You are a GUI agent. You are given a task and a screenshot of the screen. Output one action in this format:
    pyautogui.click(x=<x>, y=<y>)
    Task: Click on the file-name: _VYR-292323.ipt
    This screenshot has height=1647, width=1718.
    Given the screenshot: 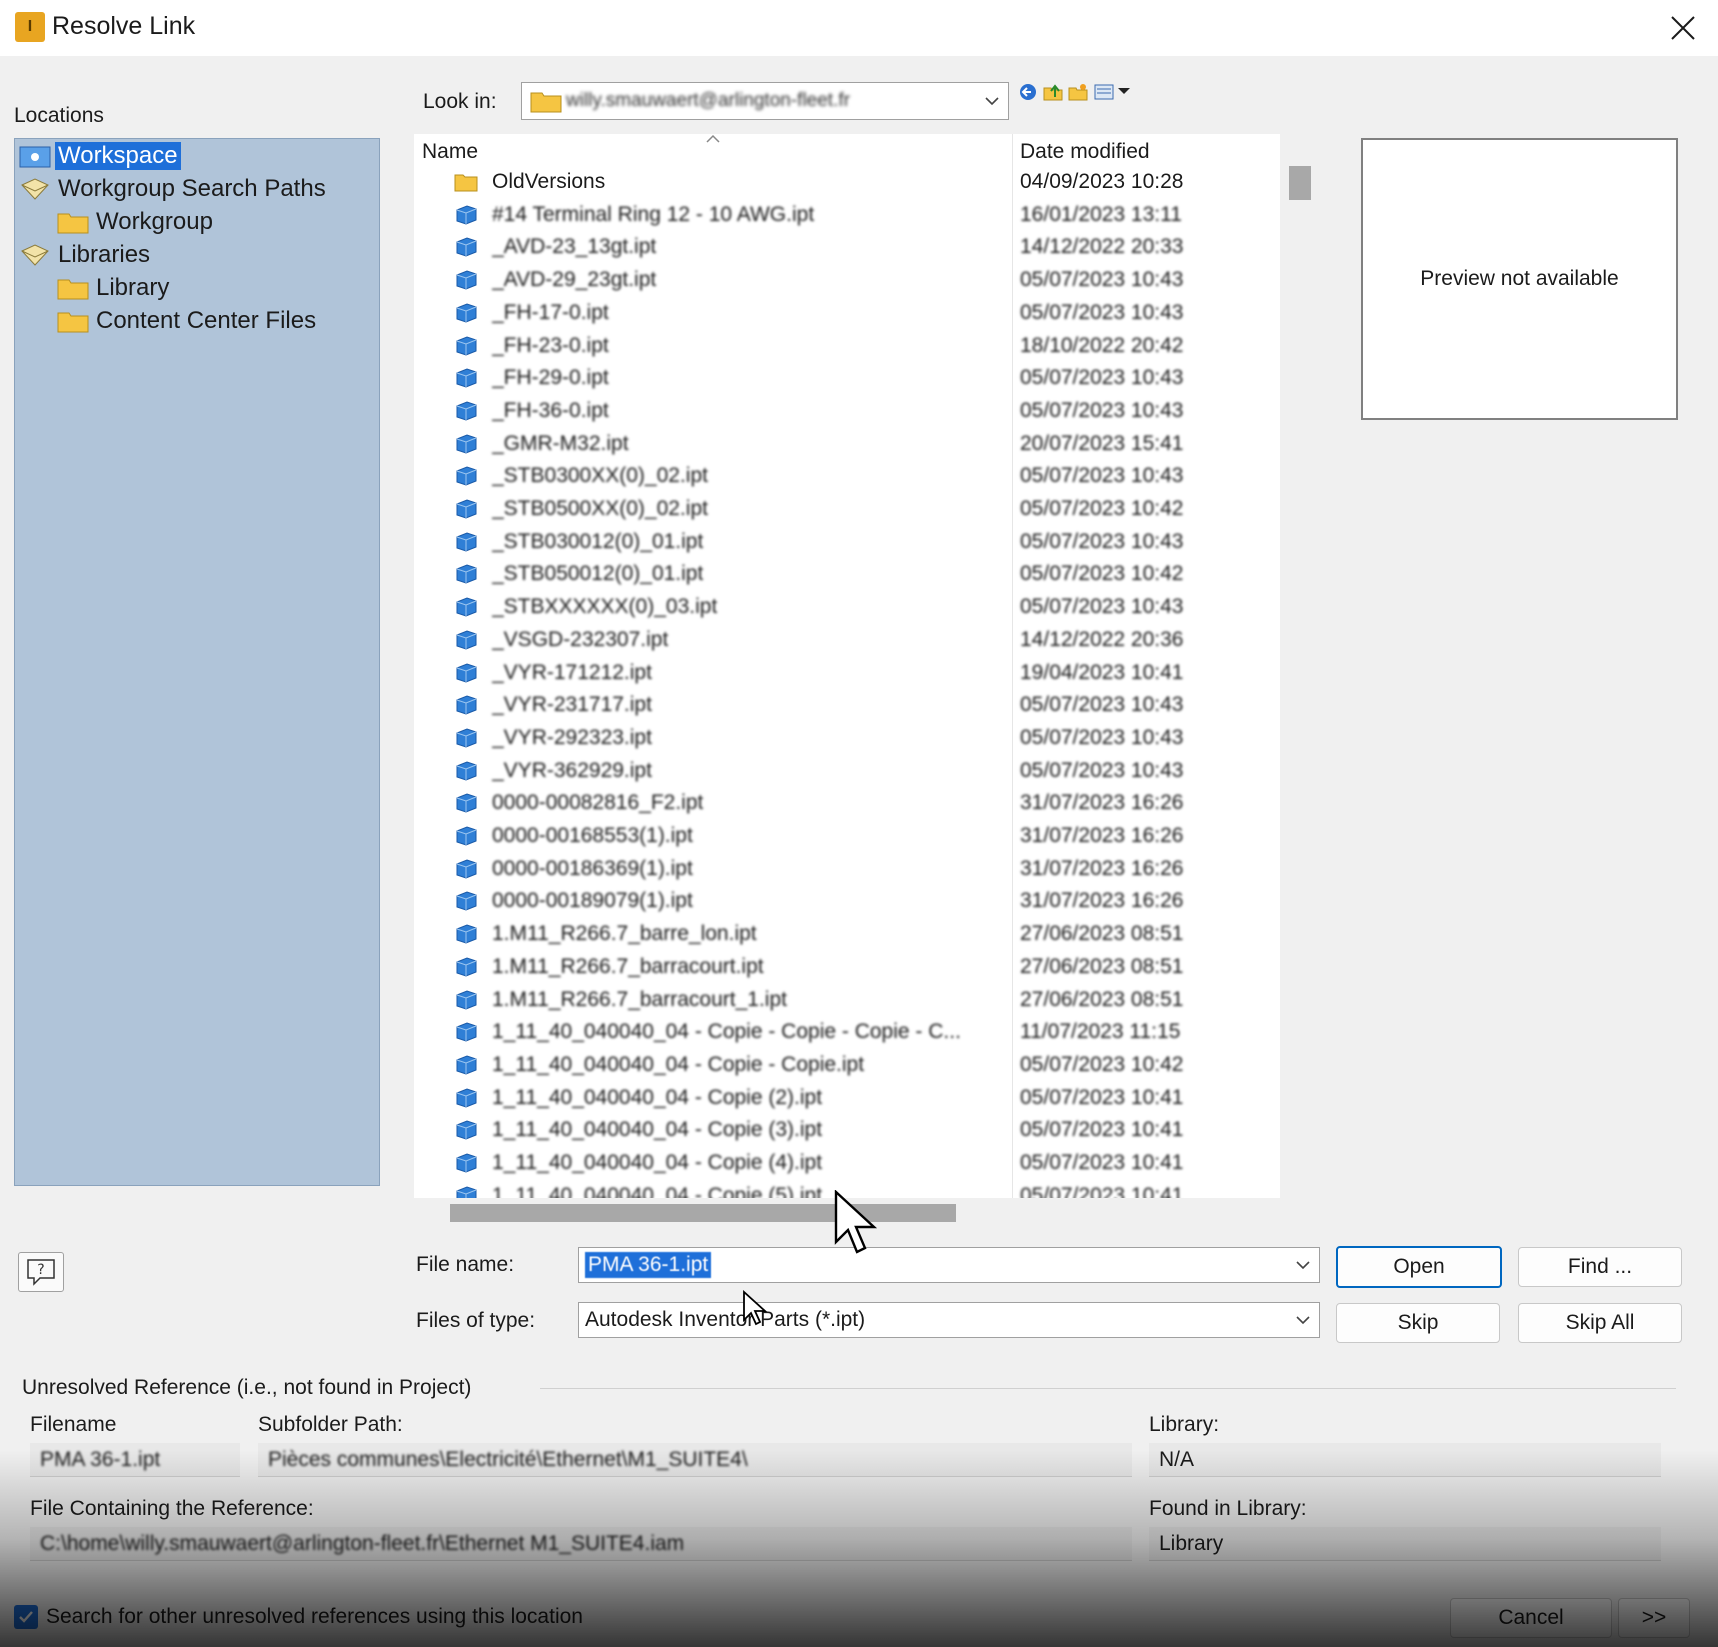 What is the action you would take?
    pyautogui.click(x=572, y=737)
    